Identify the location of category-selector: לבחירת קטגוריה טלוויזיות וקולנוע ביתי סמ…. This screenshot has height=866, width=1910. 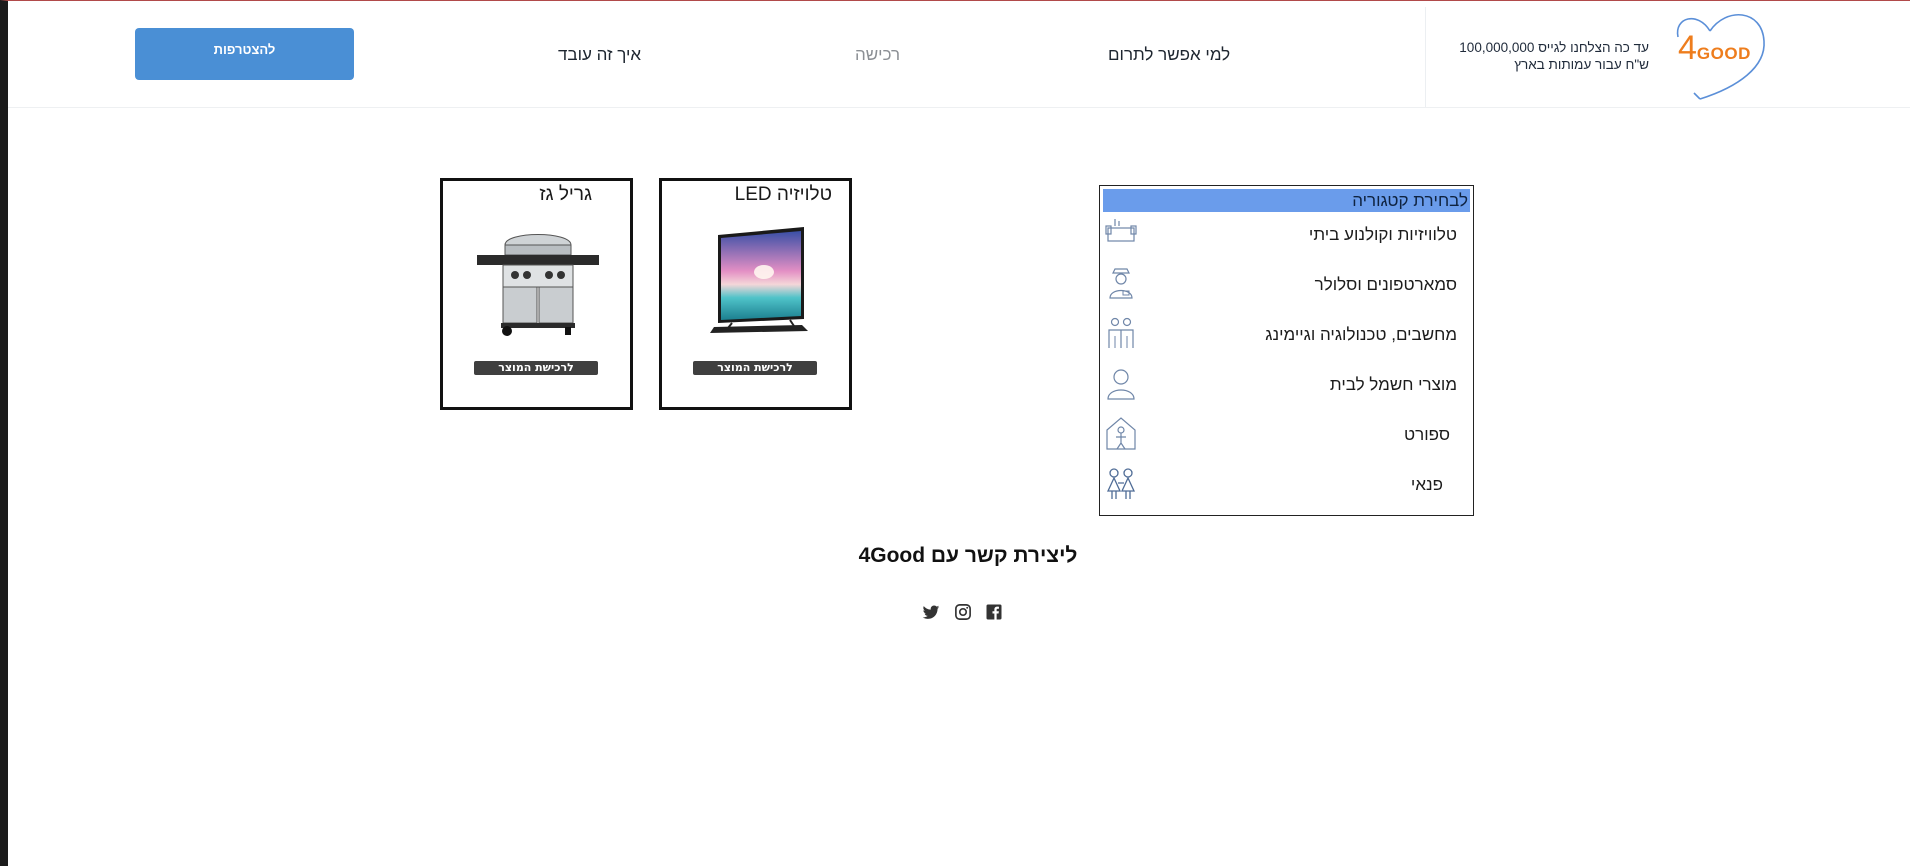
(1286, 350).